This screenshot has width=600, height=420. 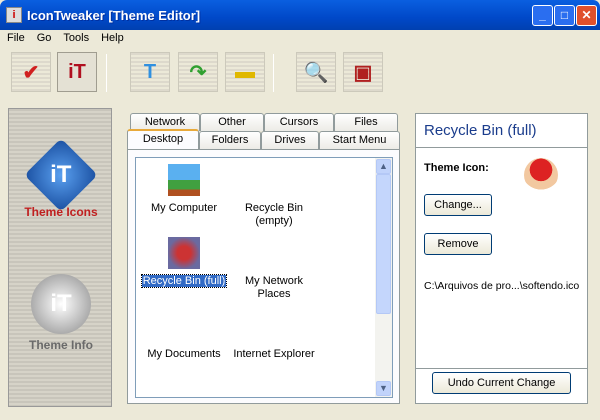 What do you see at coordinates (564, 15) in the screenshot?
I see `maximize-button: □` at bounding box center [564, 15].